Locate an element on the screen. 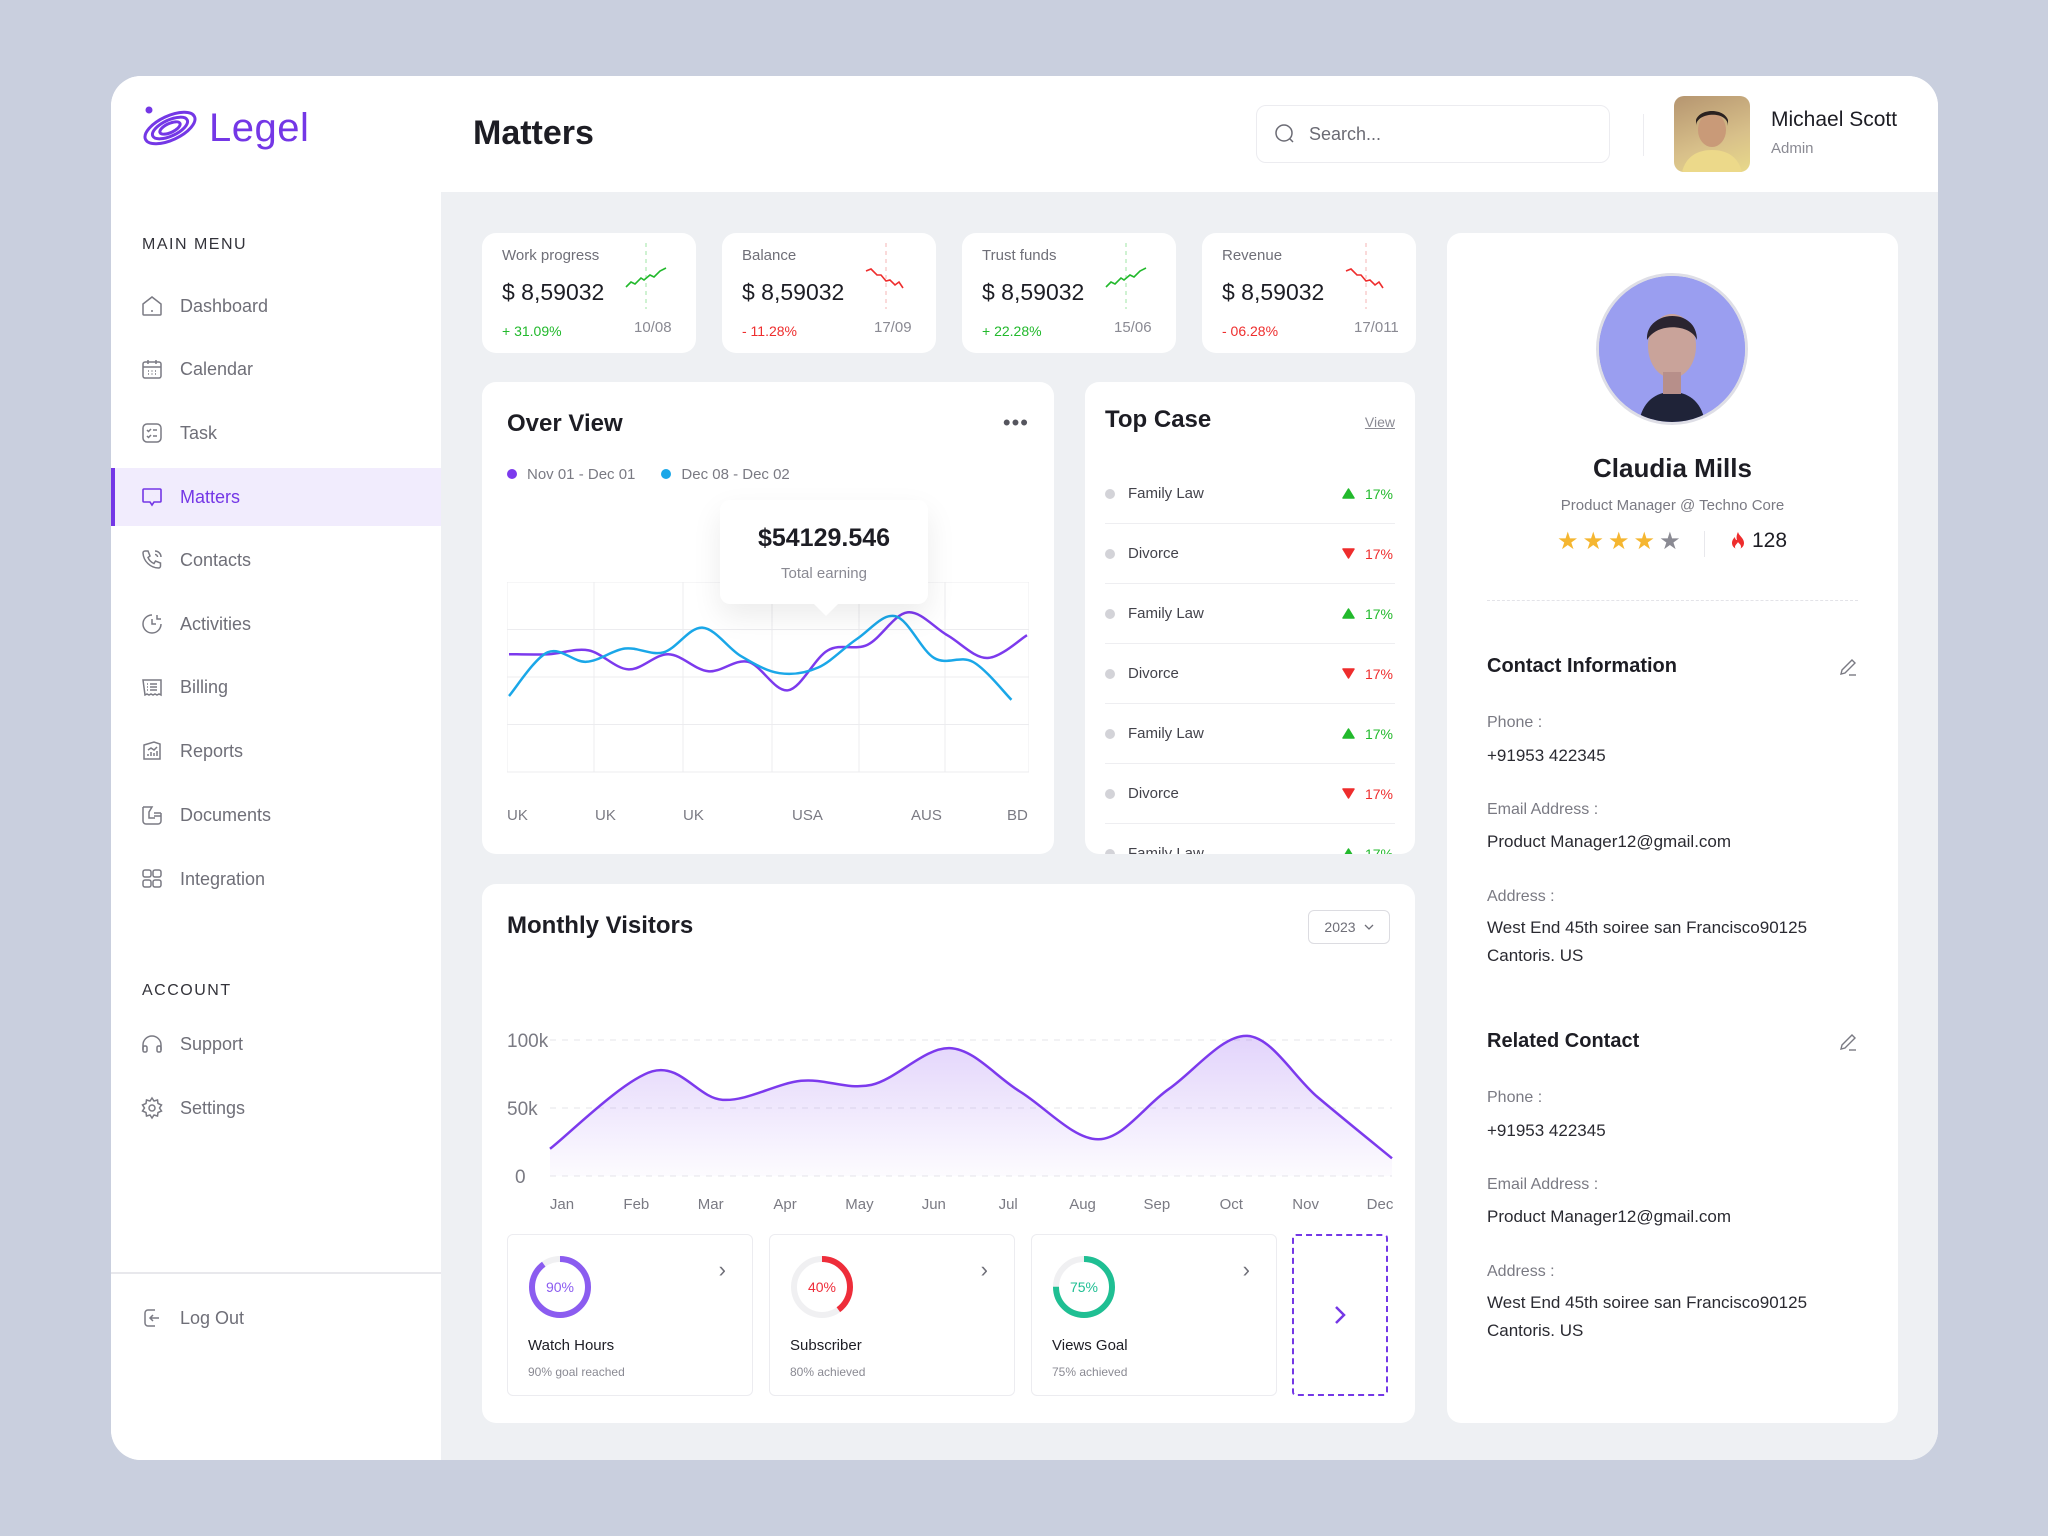 The width and height of the screenshot is (2048, 1536). stat-card-revenue: Revenue $ 8,59032 - 06.28% 17/011 is located at coordinates (1309, 293).